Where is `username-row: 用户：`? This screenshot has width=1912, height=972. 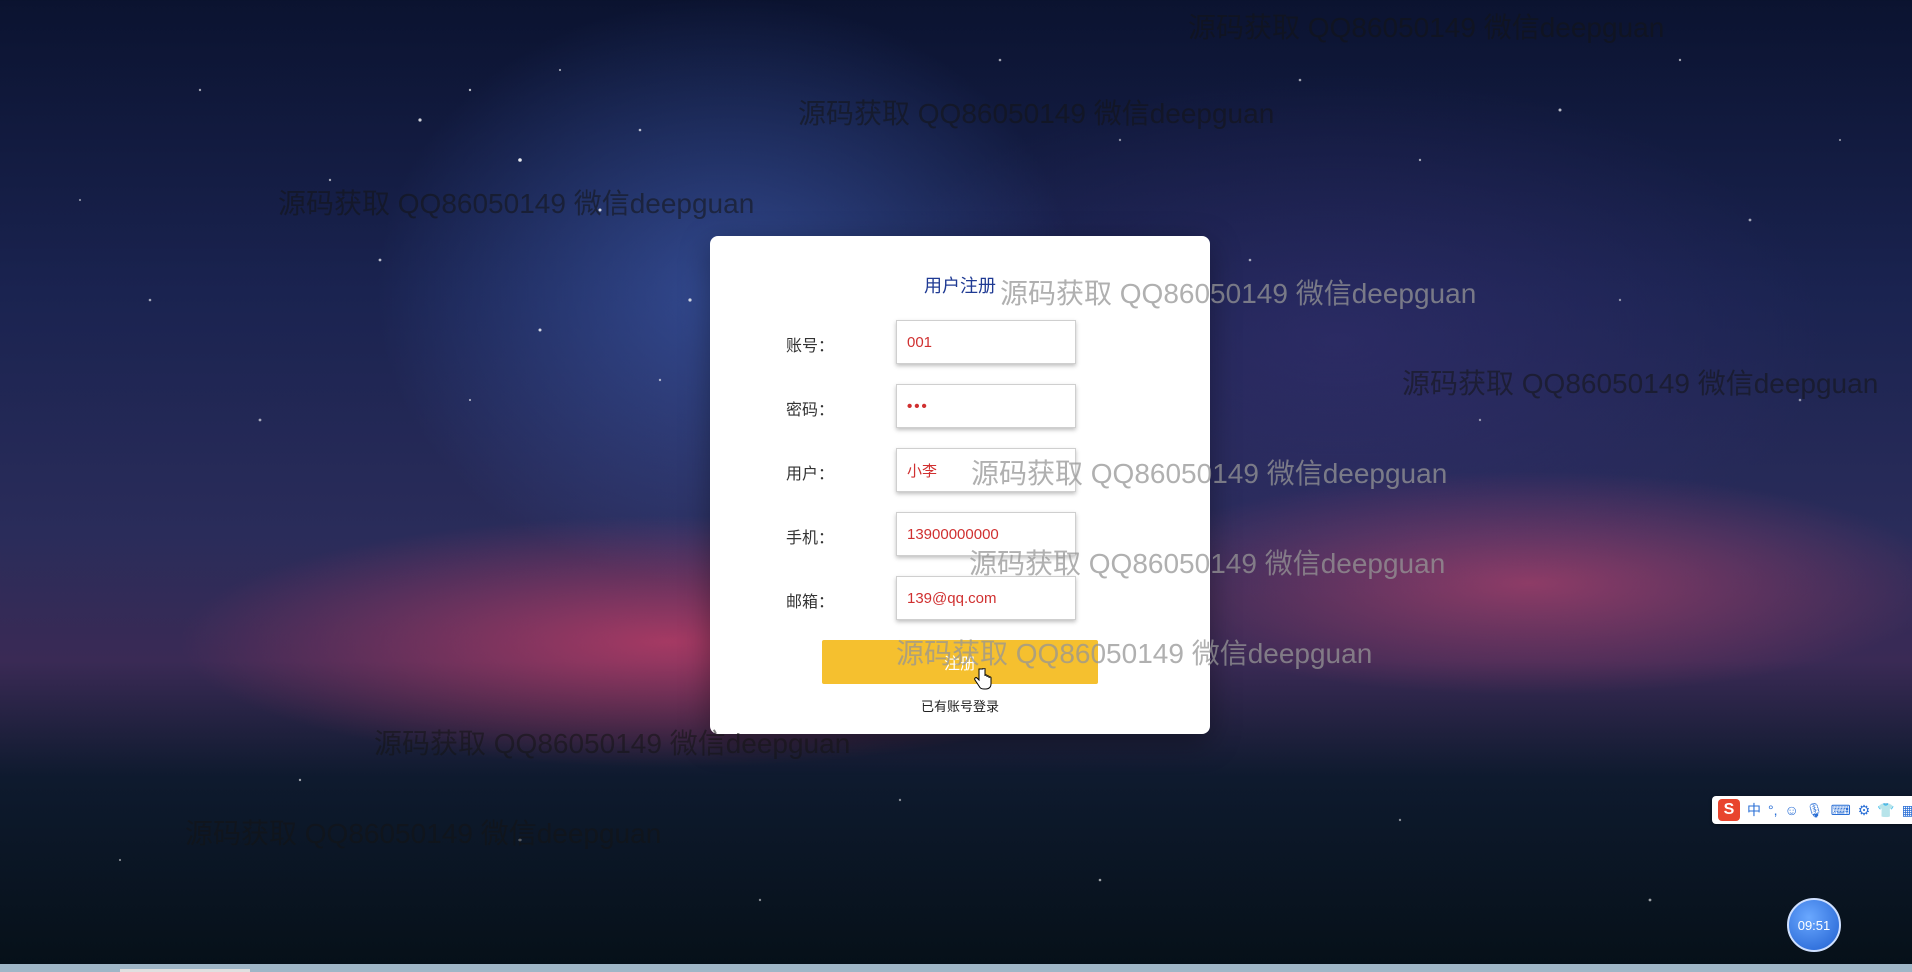 username-row: 用户： is located at coordinates (976, 471).